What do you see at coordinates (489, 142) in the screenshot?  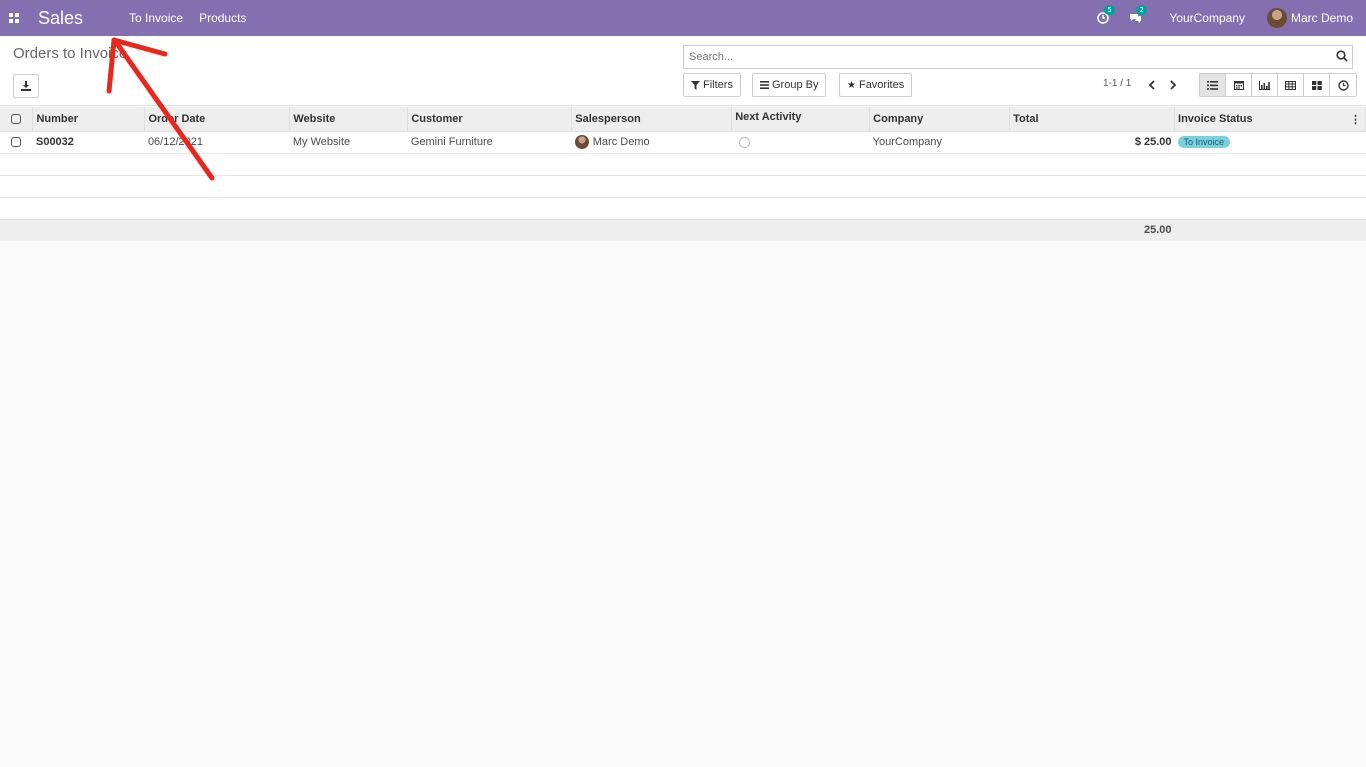 I see `customer: Gemini Furniture` at bounding box center [489, 142].